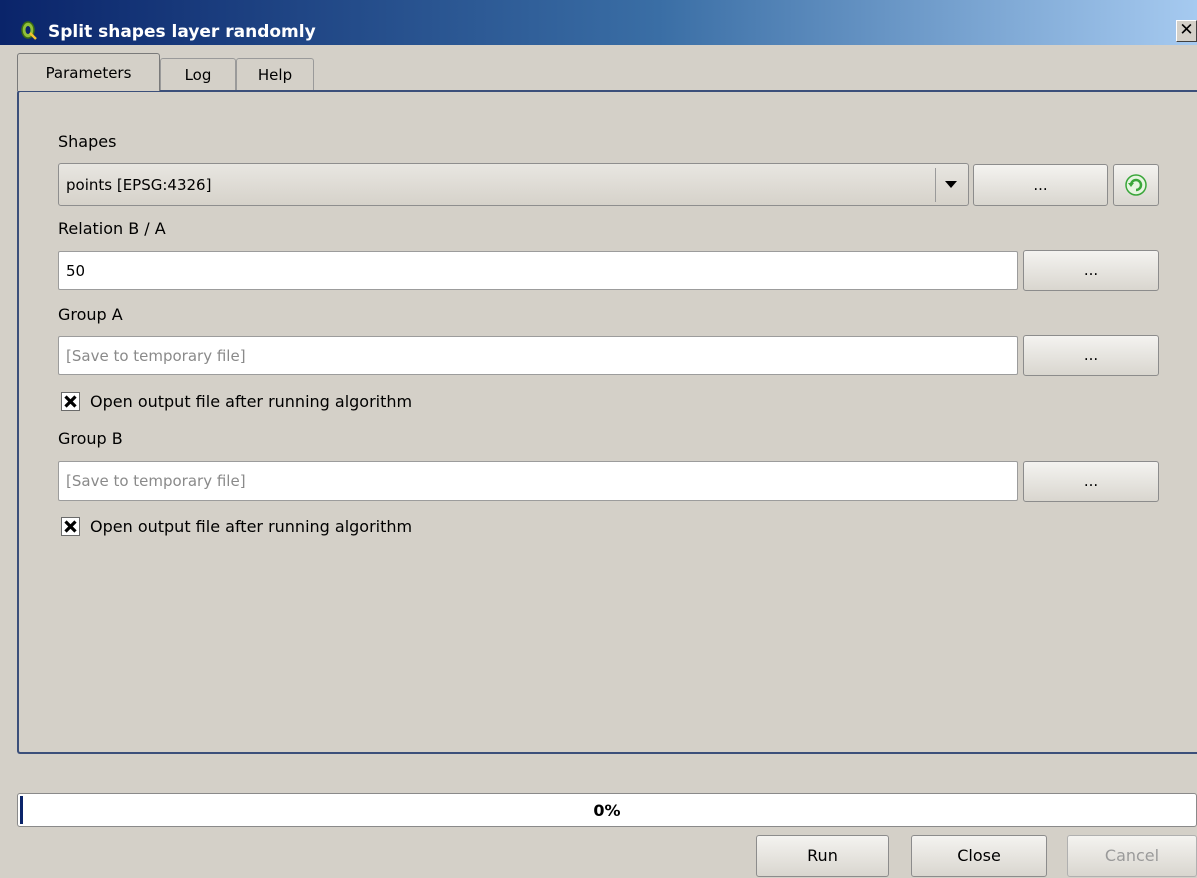 The width and height of the screenshot is (1197, 878). I want to click on close-window-button: ✕, so click(1186, 31).